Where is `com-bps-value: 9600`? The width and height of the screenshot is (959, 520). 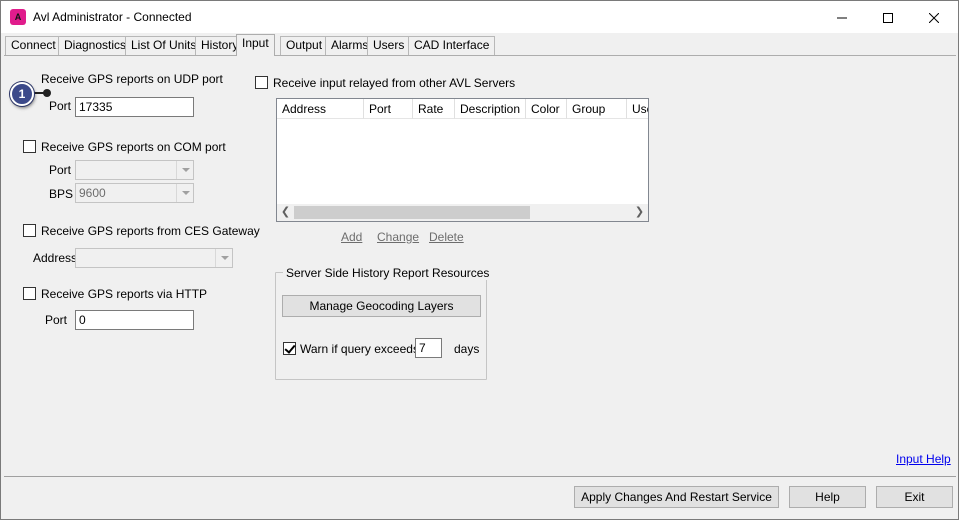
com-bps-value: 9600 is located at coordinates (92, 193).